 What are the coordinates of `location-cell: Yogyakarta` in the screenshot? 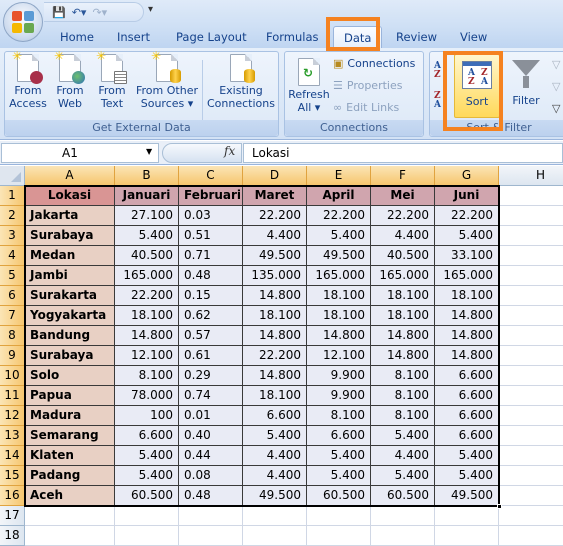 It's located at (70, 316).